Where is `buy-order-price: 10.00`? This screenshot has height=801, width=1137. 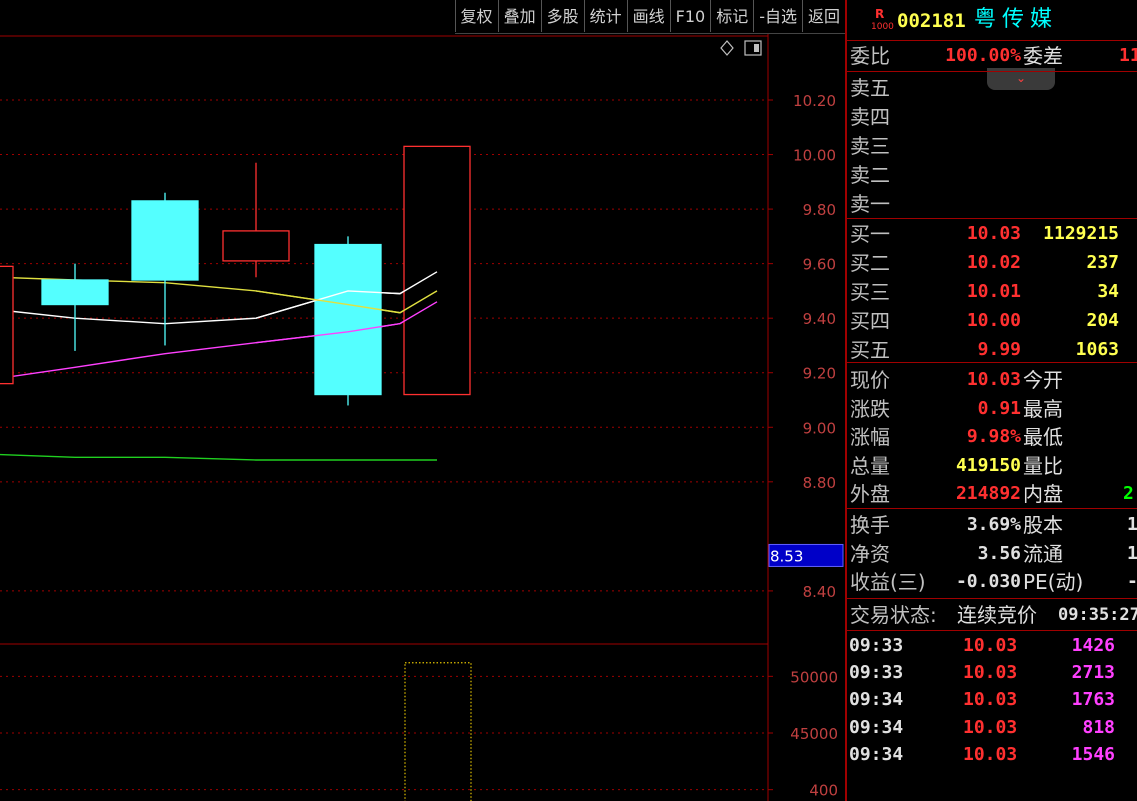 buy-order-price: 10.00 is located at coordinates (993, 320).